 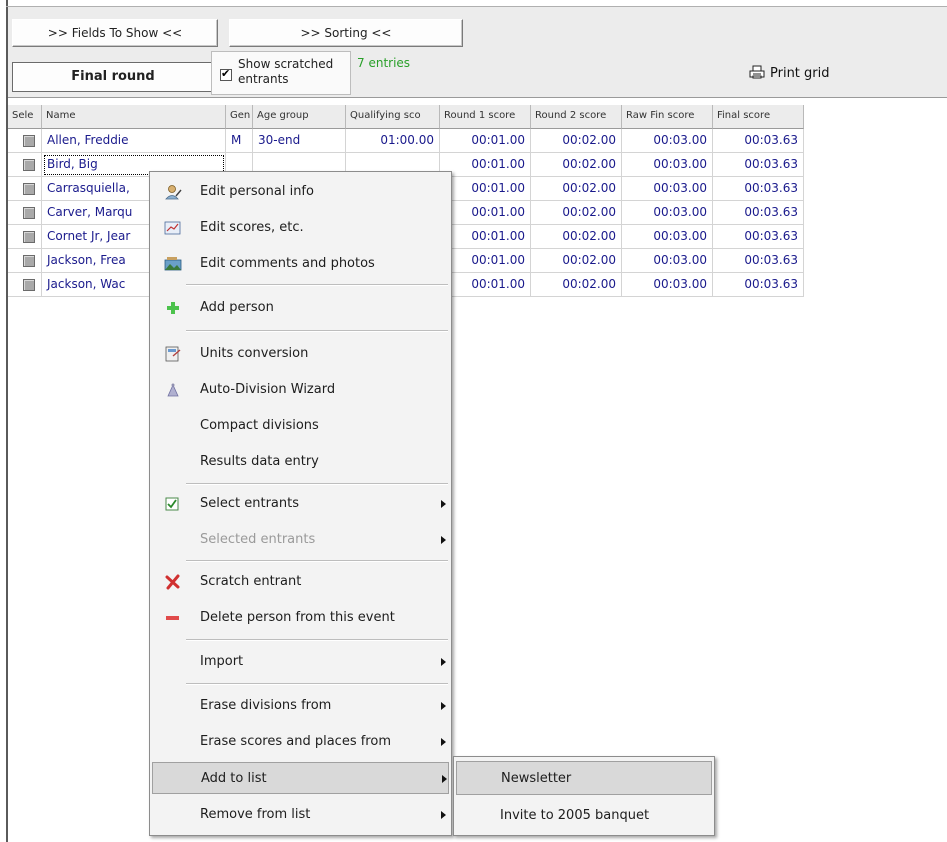 I want to click on column-header-name: Name, so click(x=134, y=117).